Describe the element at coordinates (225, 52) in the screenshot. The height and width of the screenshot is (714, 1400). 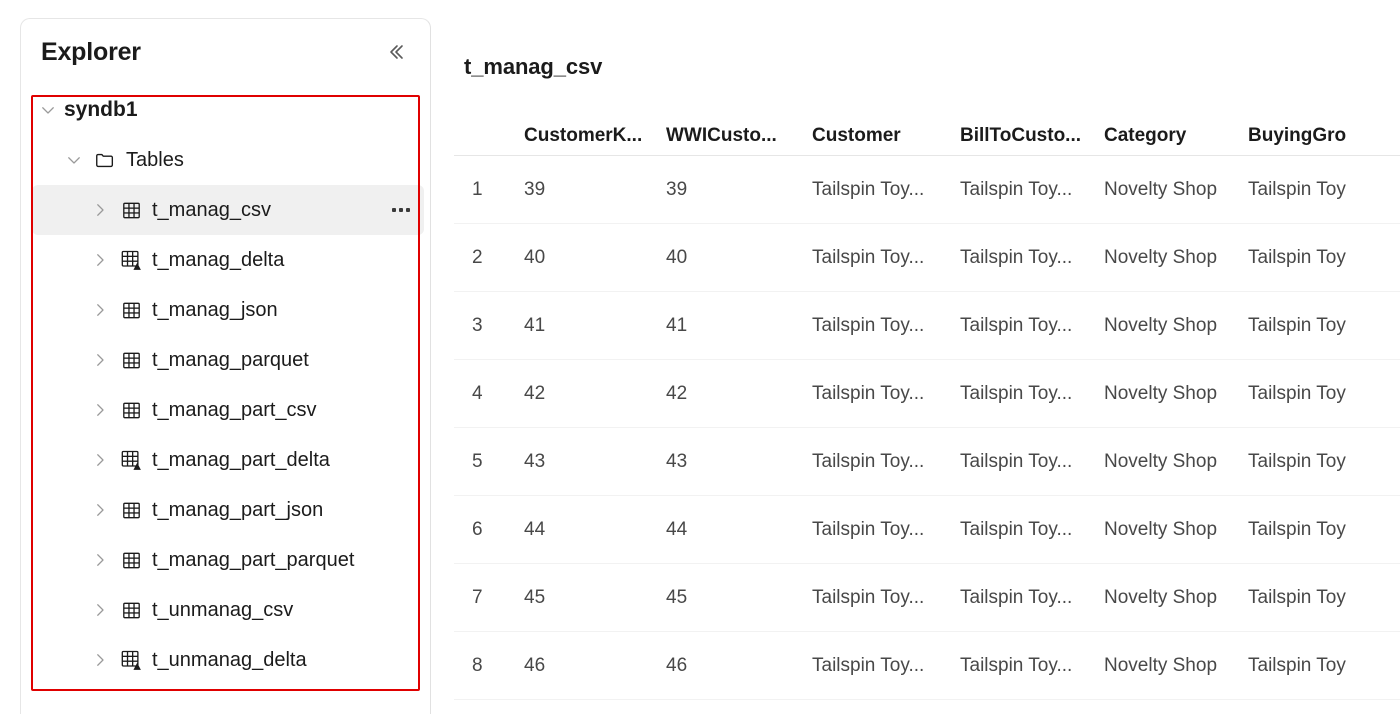
I see `explorer-header: Explorer` at that location.